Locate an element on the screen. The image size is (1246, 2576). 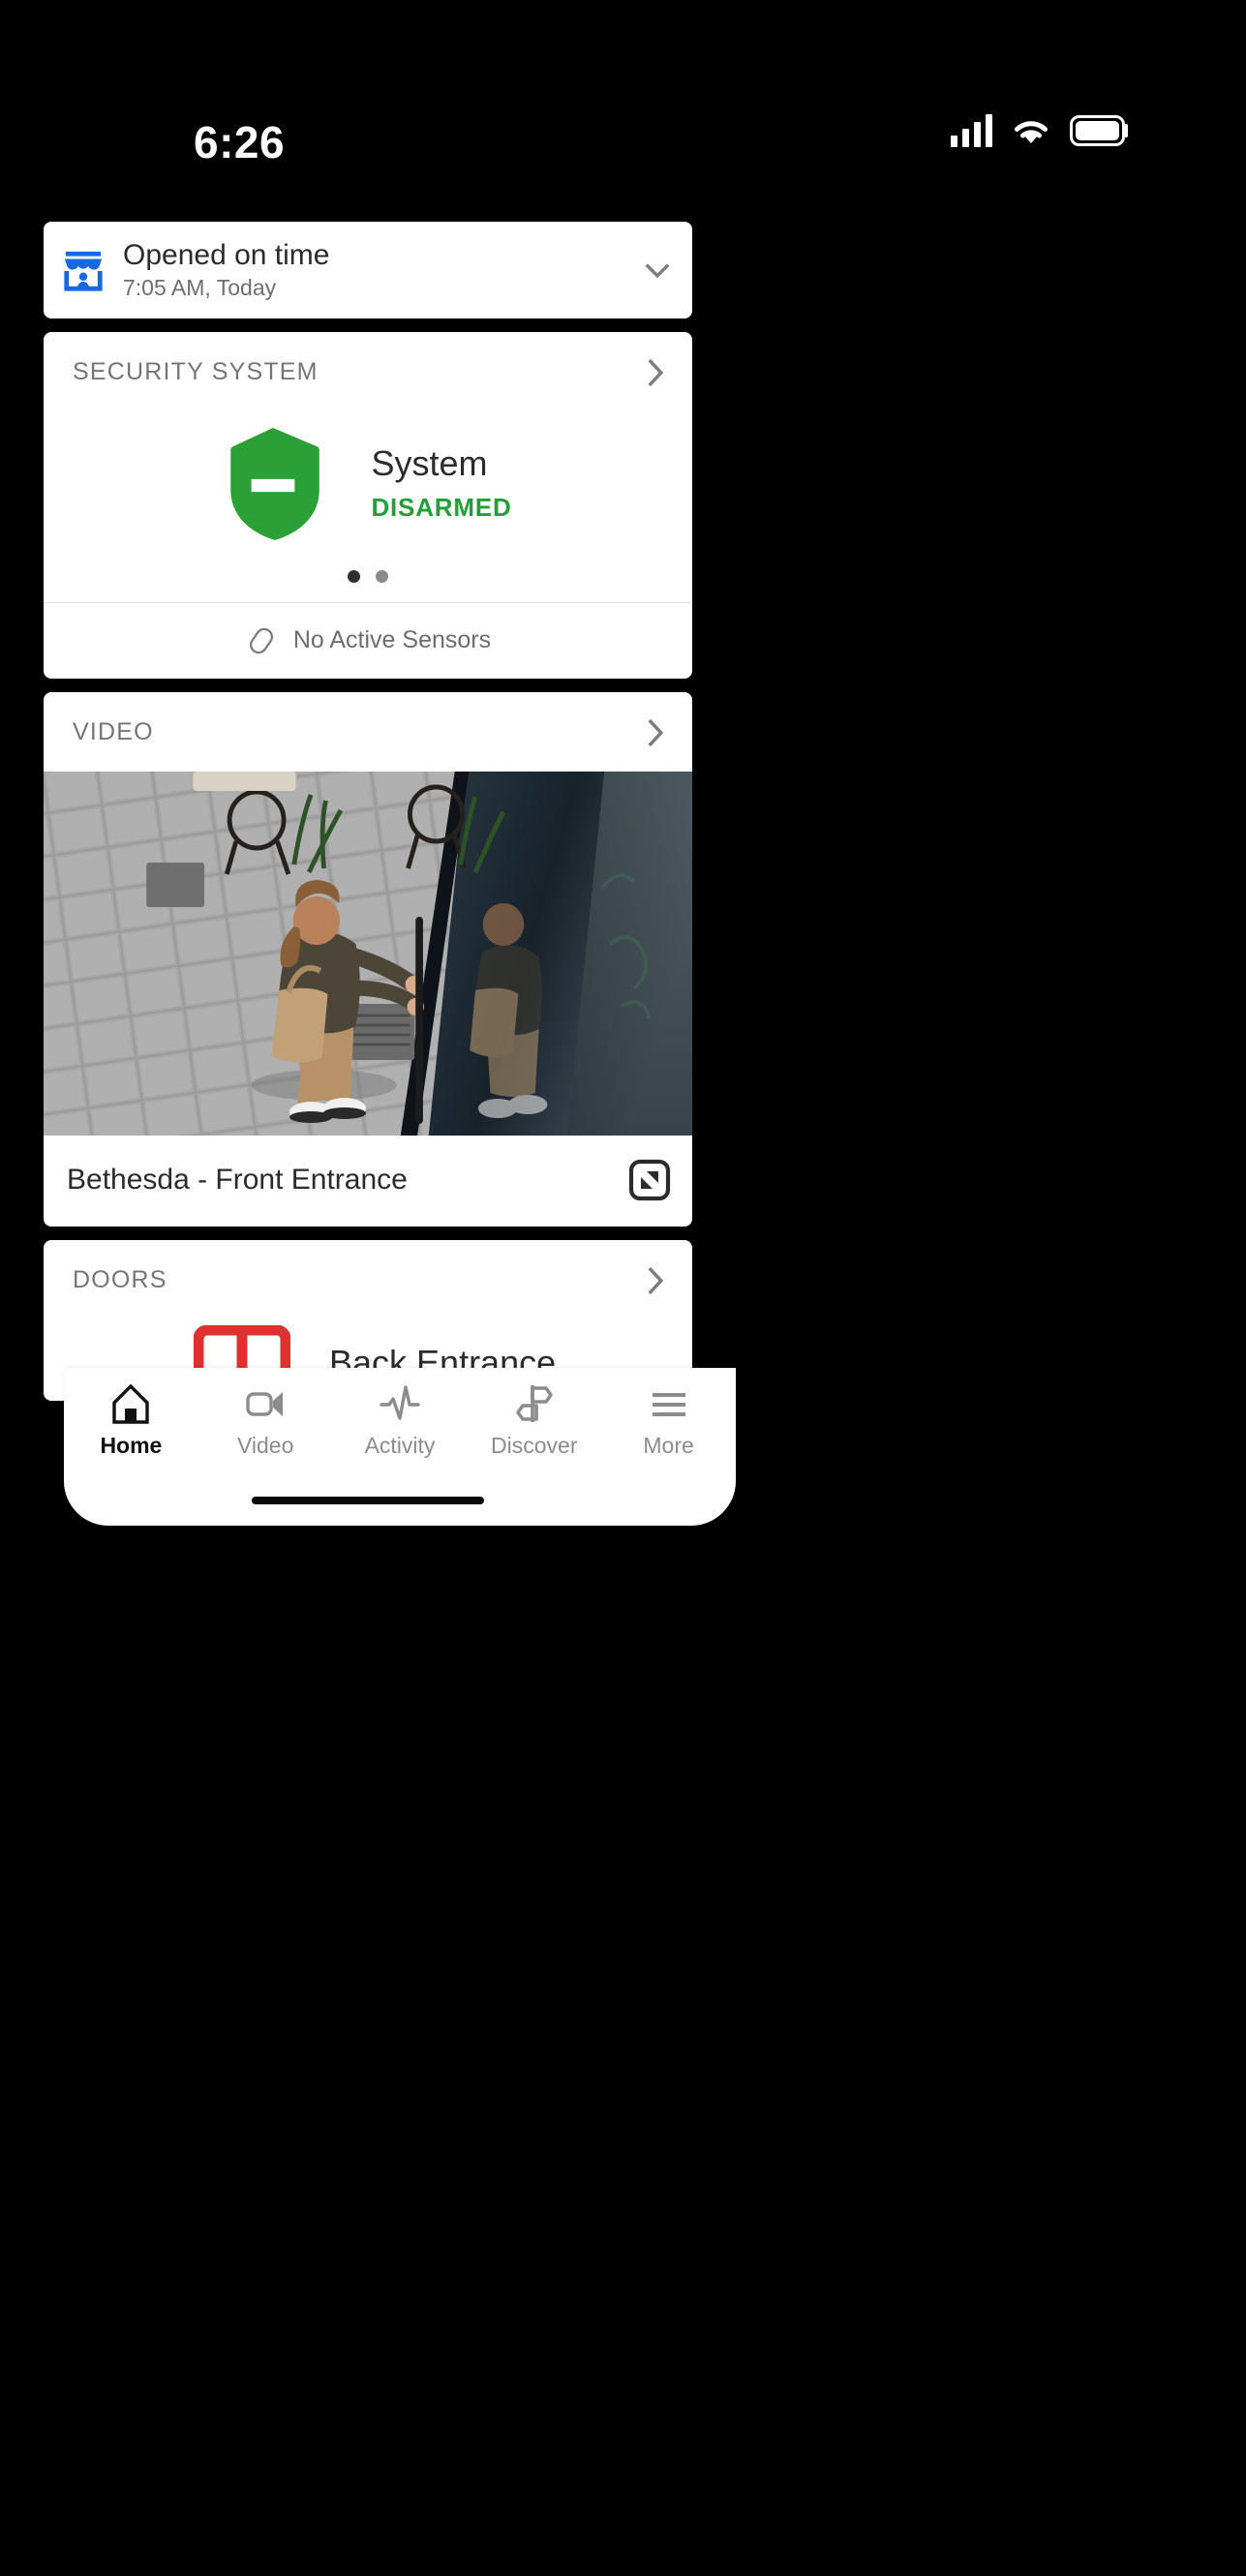
store-status-subtitle: 7:05 AM, Today is located at coordinates (200, 287).